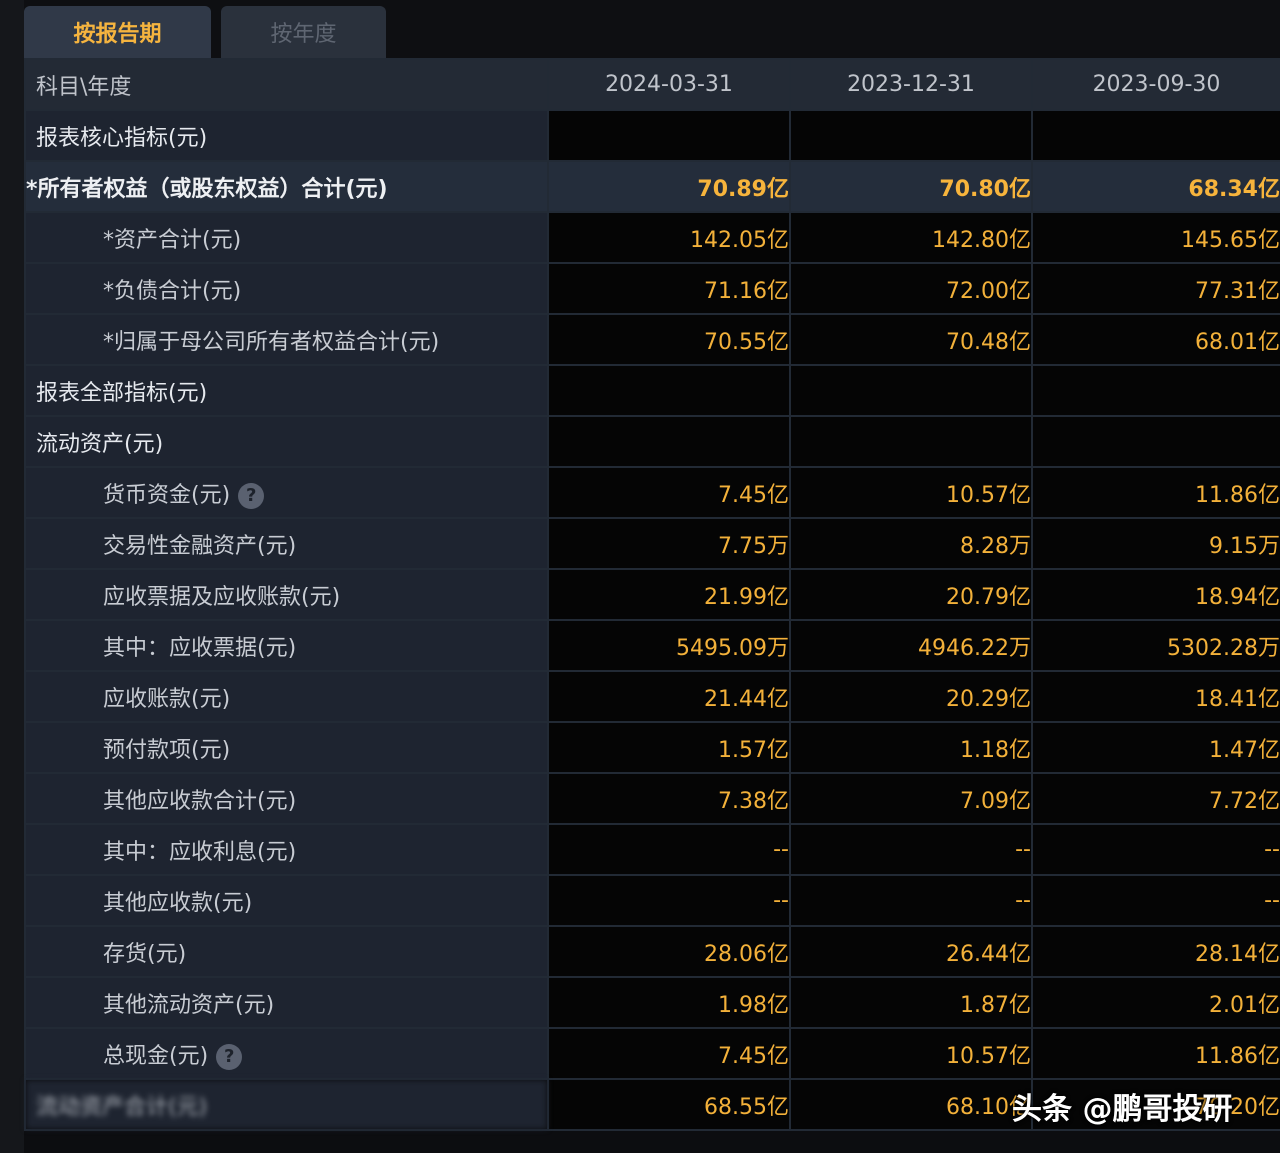 The image size is (1280, 1153). What do you see at coordinates (286, 696) in the screenshot?
I see `row-label: 应收账款(元)` at bounding box center [286, 696].